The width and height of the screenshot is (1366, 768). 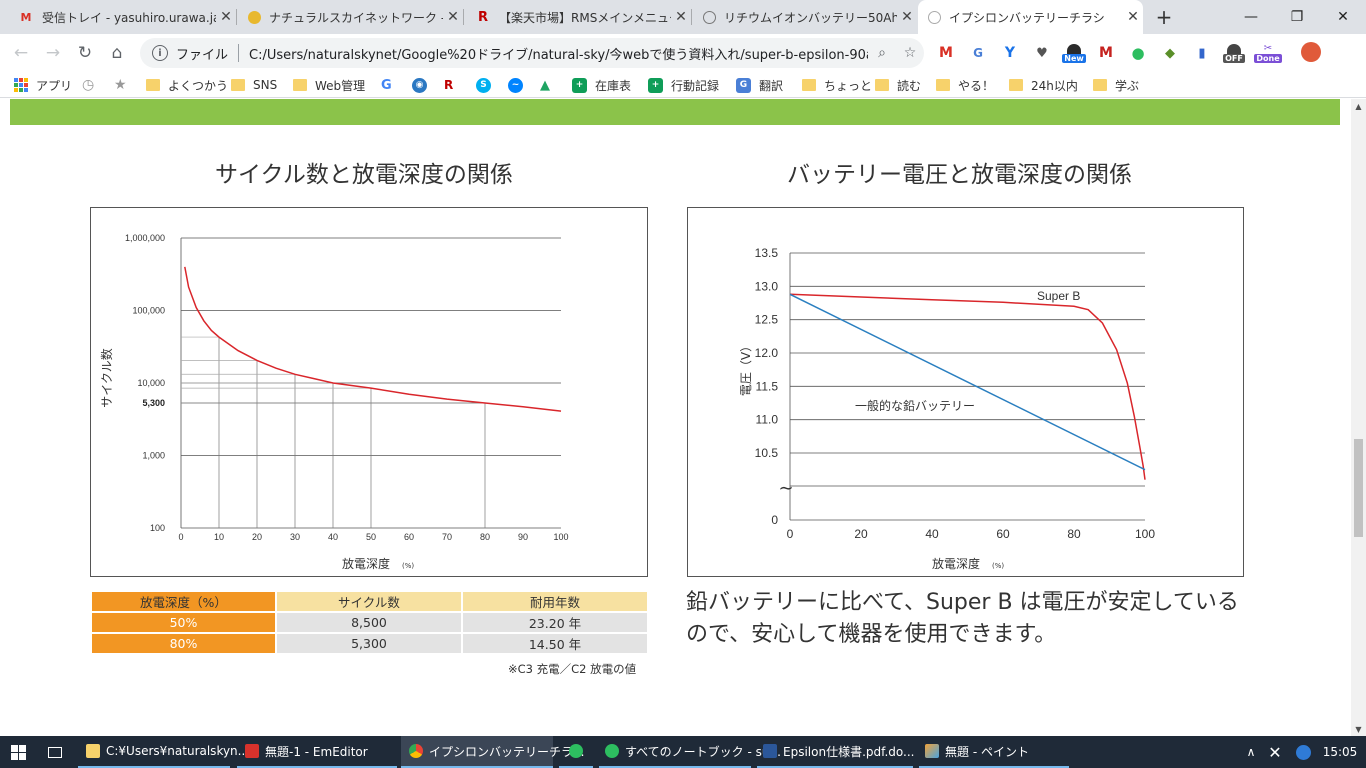 I want to click on taskbar-item-paint: 無題 - ペイント, so click(x=994, y=752).